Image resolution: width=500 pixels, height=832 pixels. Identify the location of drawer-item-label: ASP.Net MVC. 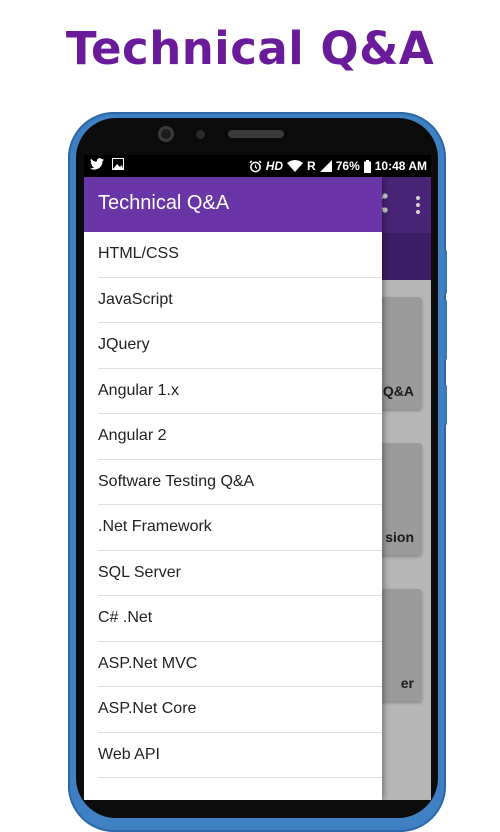
(148, 663).